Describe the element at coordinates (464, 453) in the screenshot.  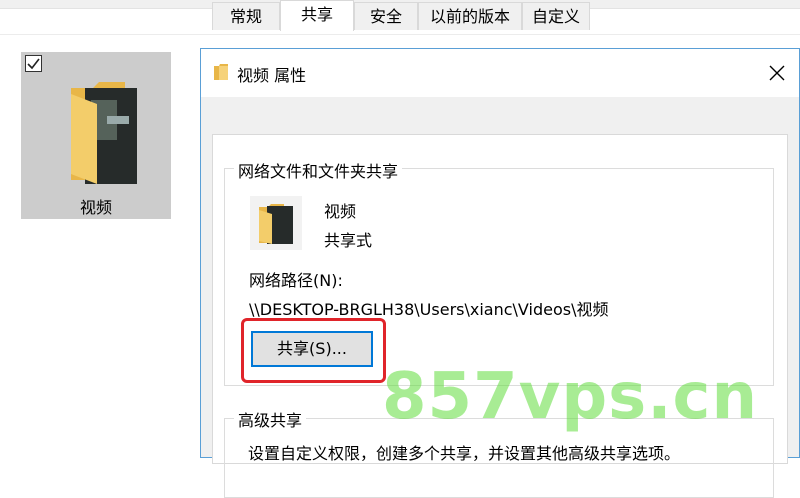
I see `advanced-sharing-description: 设置自定义权限，创建多个共享，并设置其他高级共享选项。` at that location.